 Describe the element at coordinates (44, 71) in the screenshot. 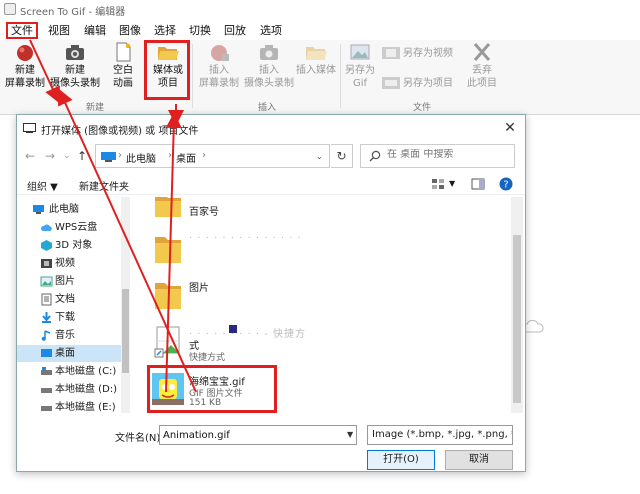

I see `arrow-menu-to-new` at that location.